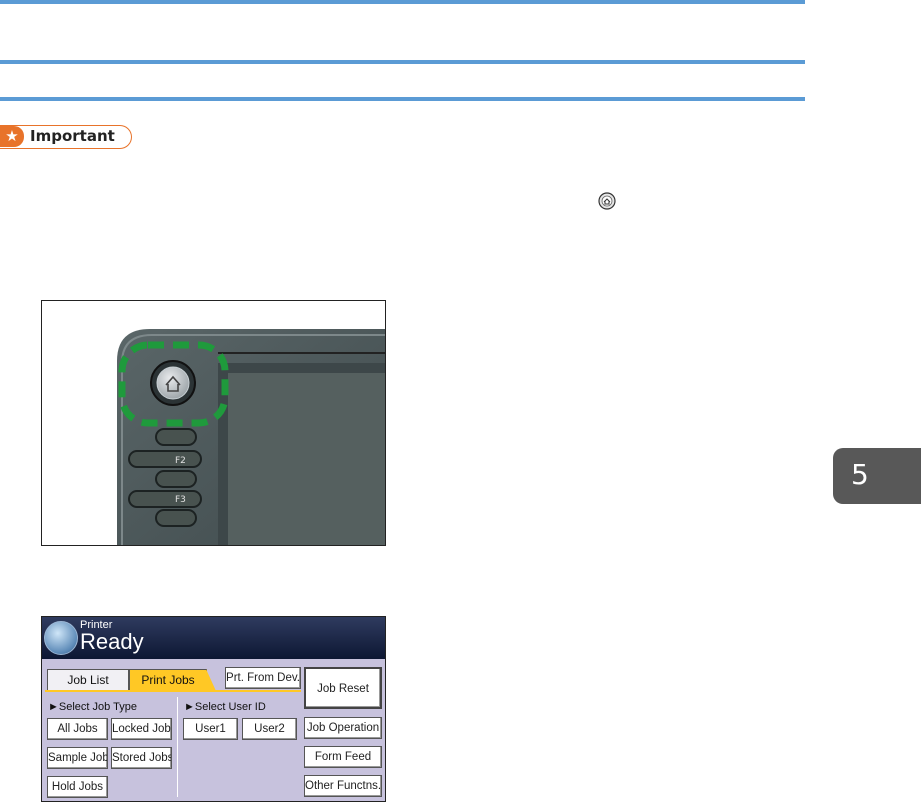  I want to click on hold-jobs-button: Hold Jobs, so click(77, 787).